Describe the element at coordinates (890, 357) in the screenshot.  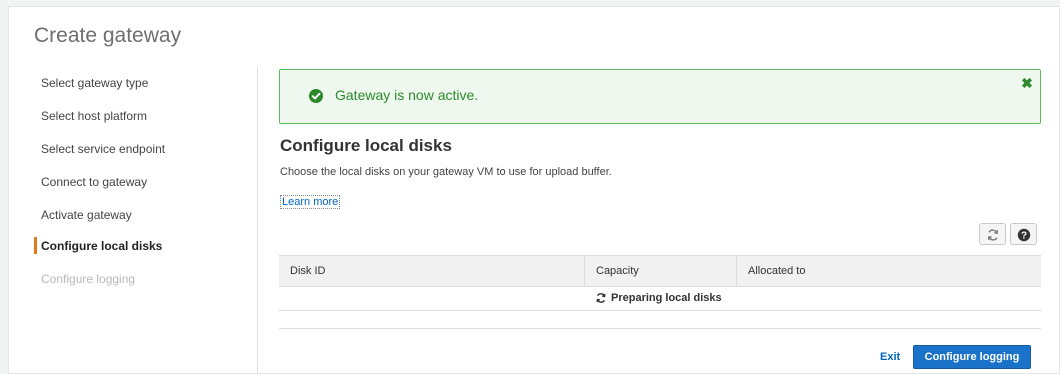
I see `exit-link: Exit` at that location.